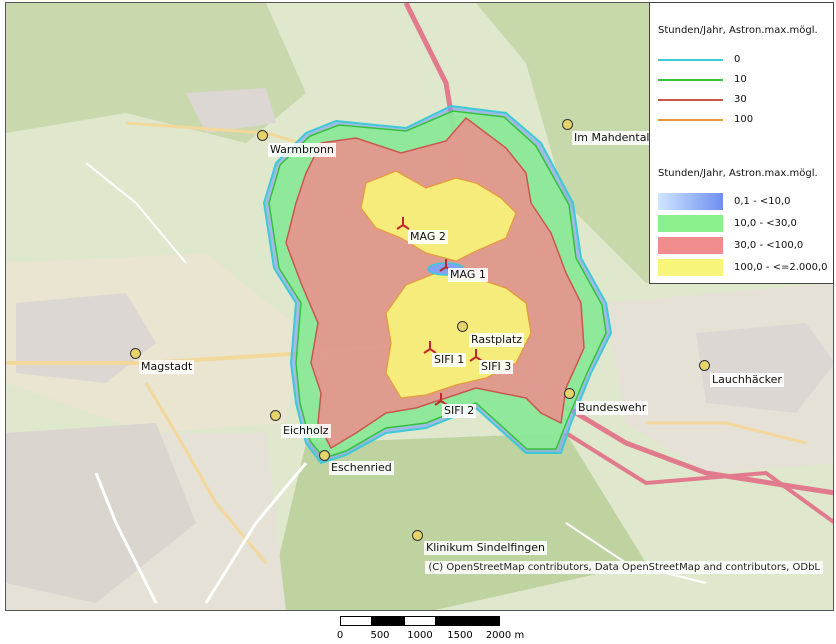 The height and width of the screenshot is (644, 836). What do you see at coordinates (737, 59) in the screenshot?
I see `legend-line-label: 0` at bounding box center [737, 59].